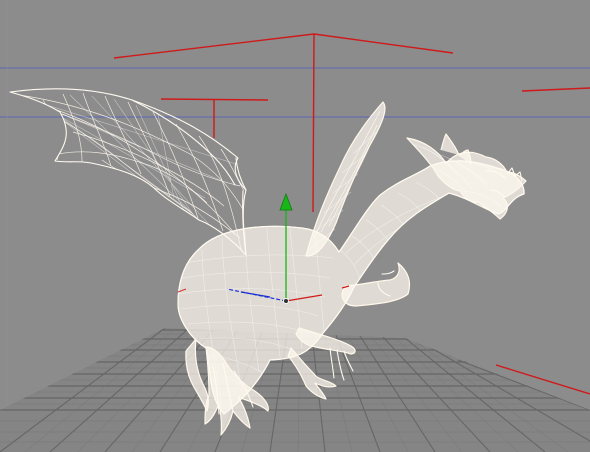 This screenshot has height=452, width=590. What do you see at coordinates (286, 301) in the screenshot?
I see `gizmo-pivot-icon` at bounding box center [286, 301].